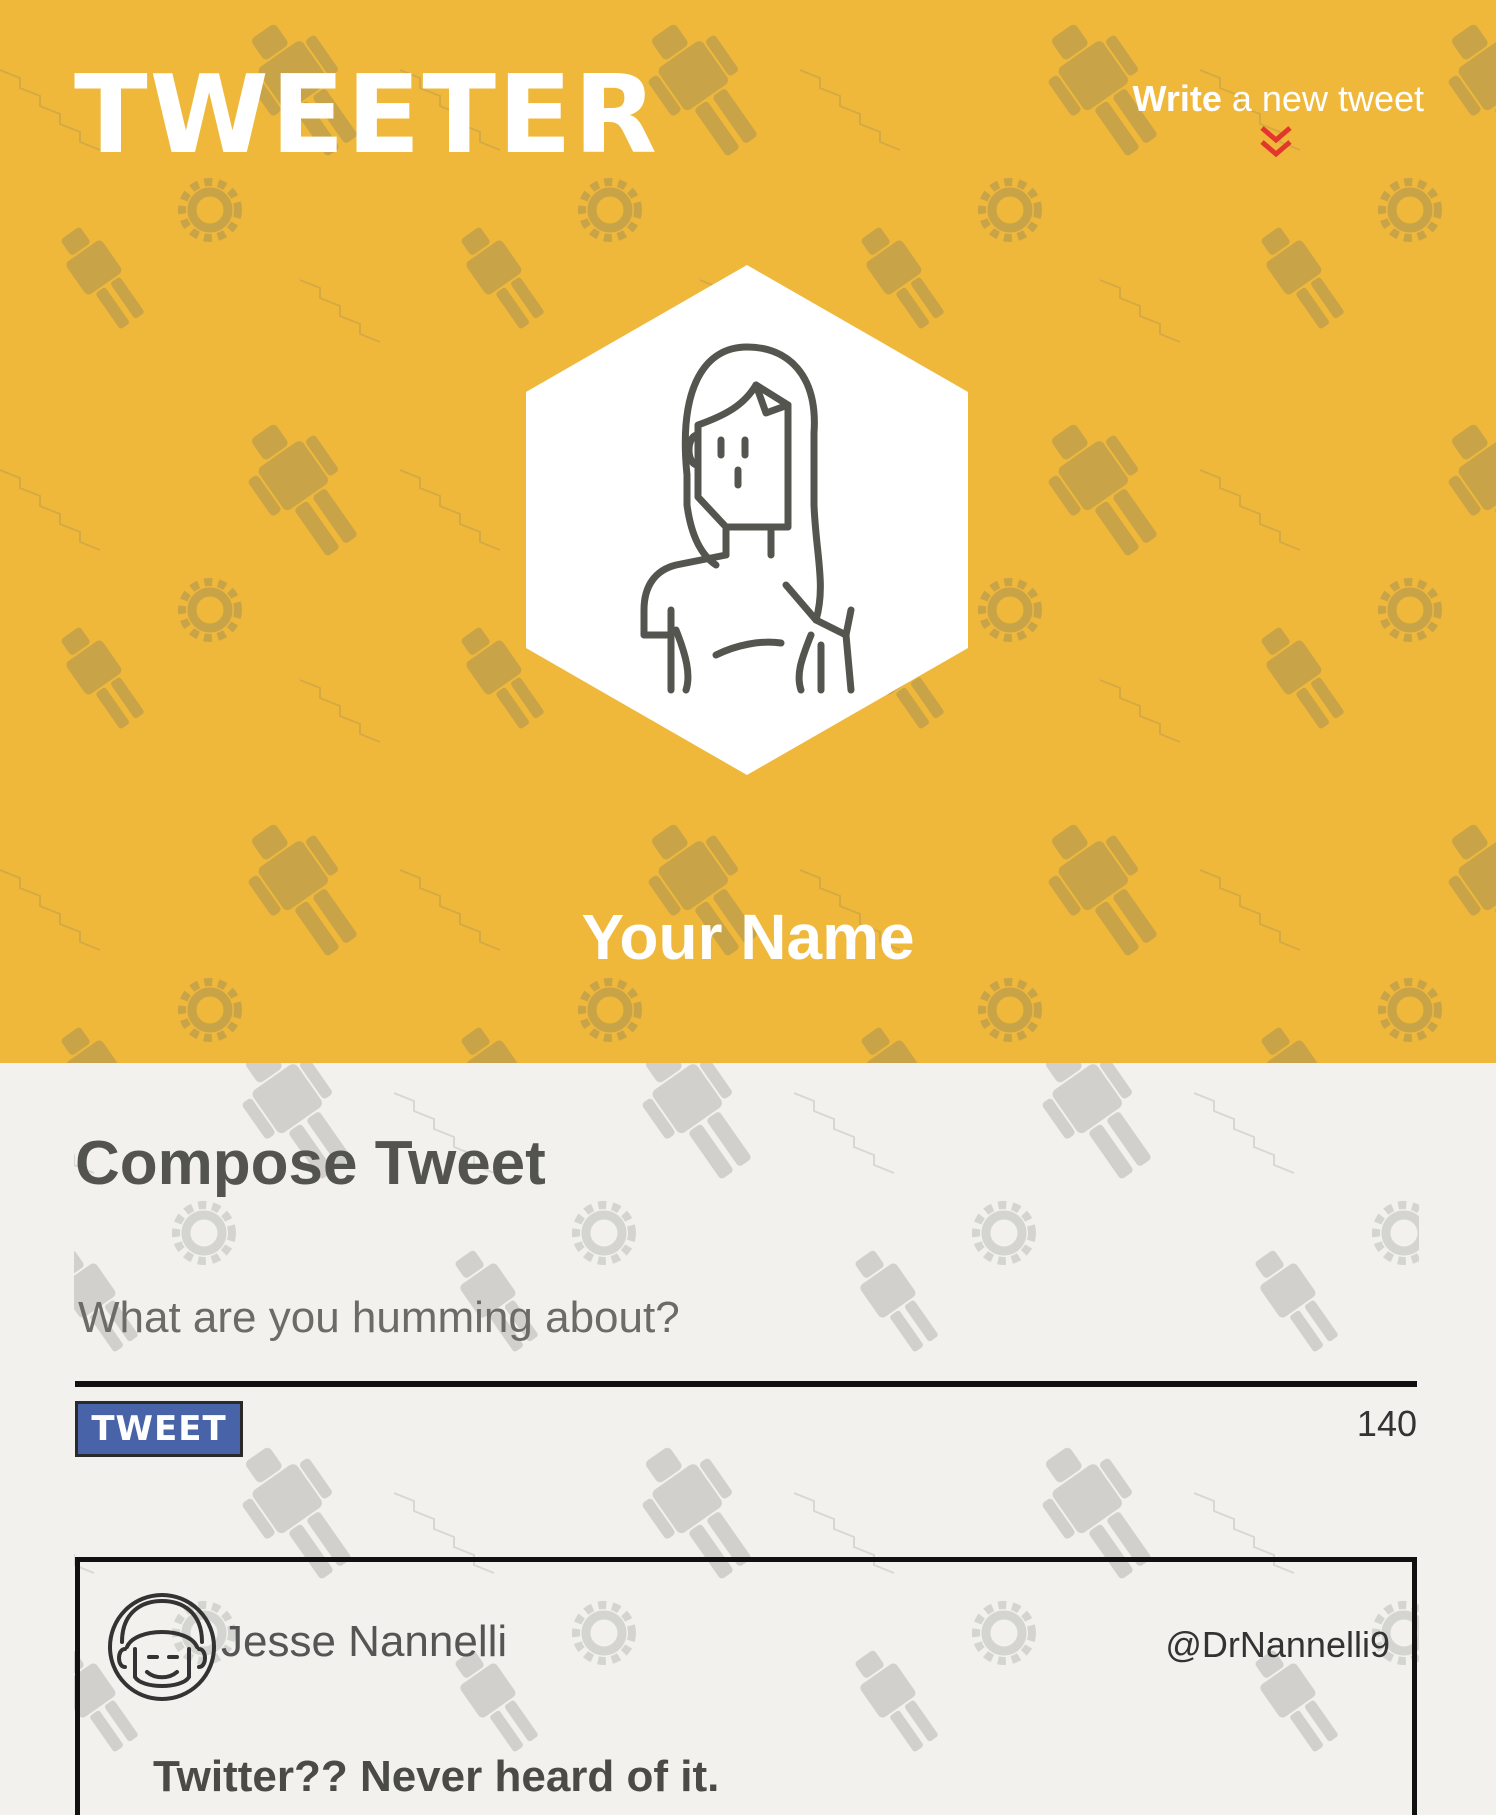  I want to click on double-chevron-down-icon, so click(1276, 142).